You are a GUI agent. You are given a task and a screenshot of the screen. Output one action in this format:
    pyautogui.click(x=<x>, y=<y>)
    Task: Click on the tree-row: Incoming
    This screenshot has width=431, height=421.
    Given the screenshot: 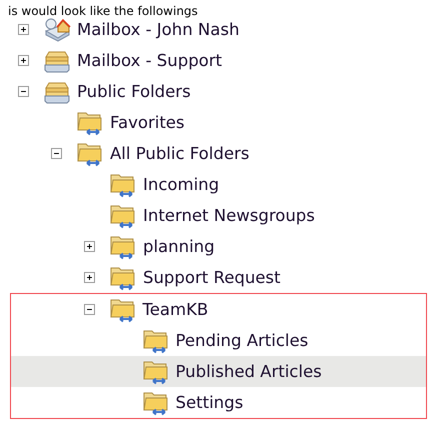 What is the action you would take?
    pyautogui.click(x=215, y=184)
    